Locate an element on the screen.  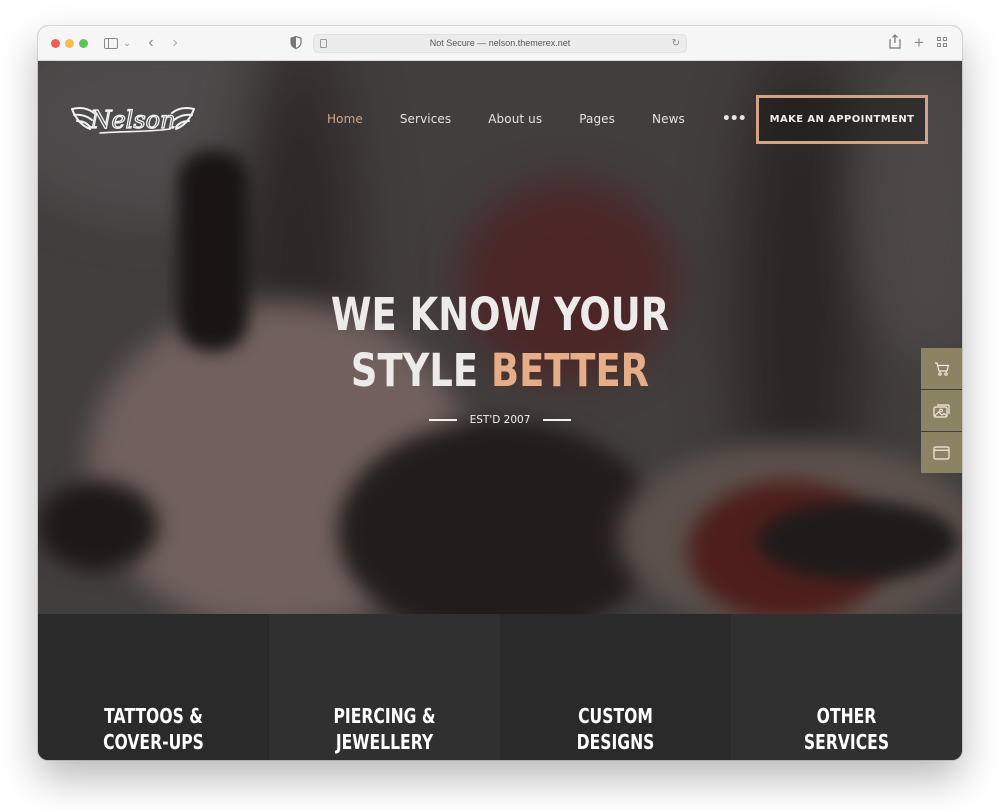
gallery-button is located at coordinates (941, 410).